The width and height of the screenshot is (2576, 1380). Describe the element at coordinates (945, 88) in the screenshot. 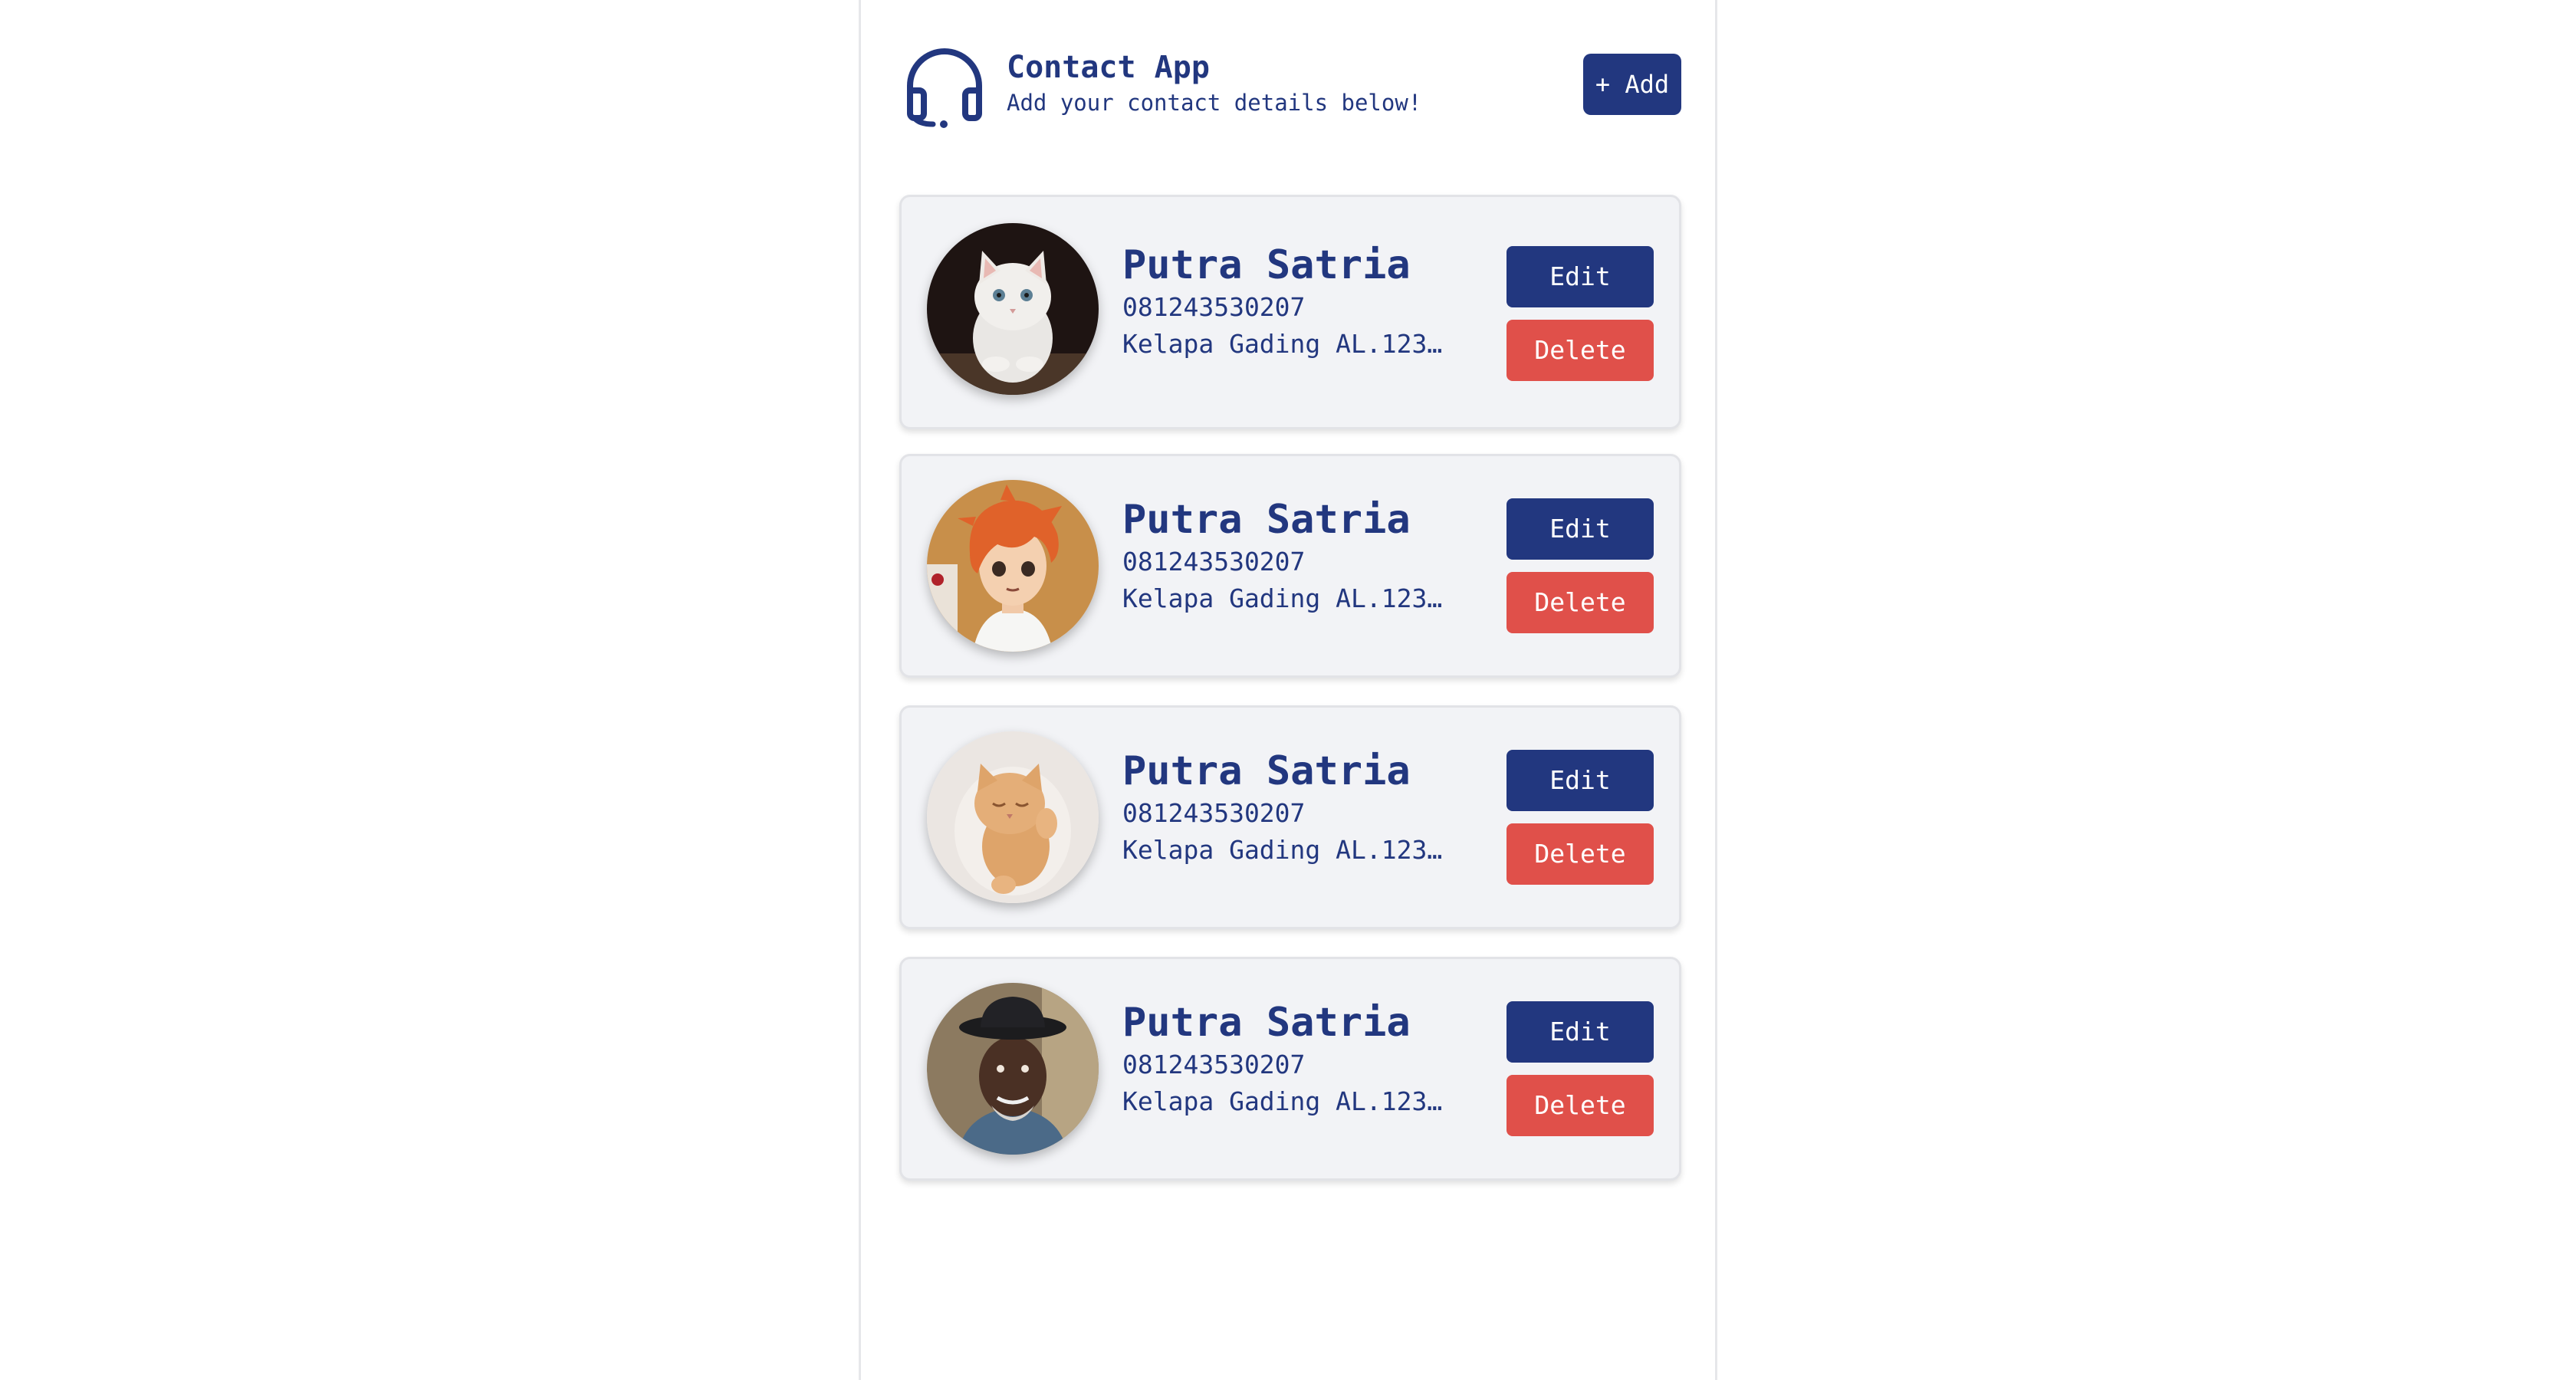

I see `headset-icon` at that location.